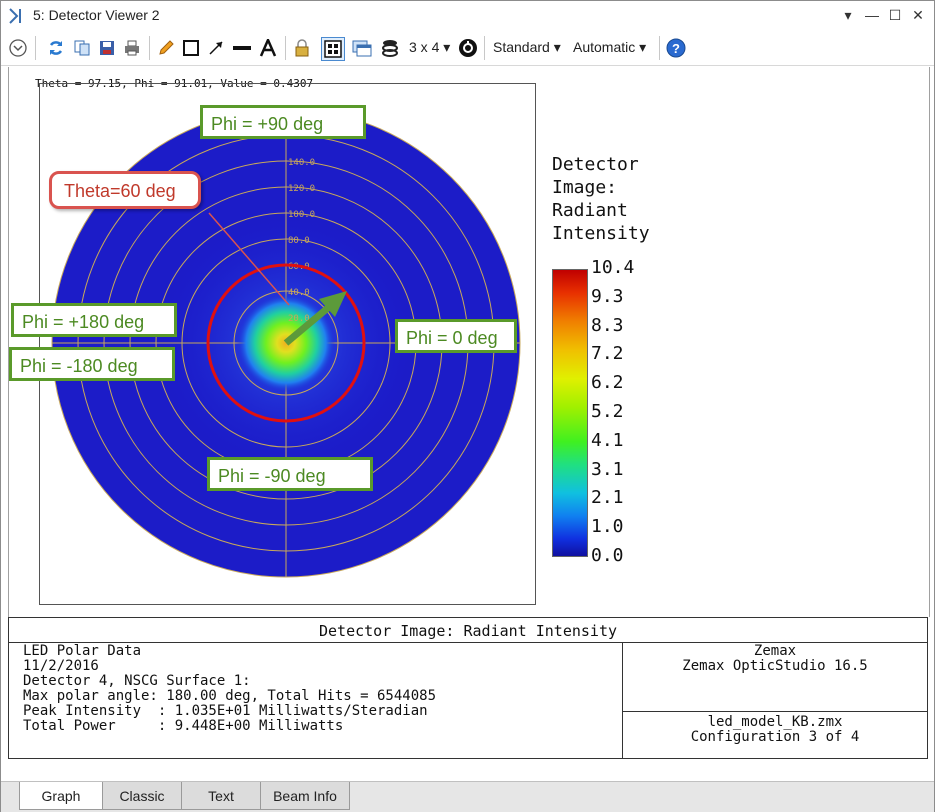 The height and width of the screenshot is (812, 935). What do you see at coordinates (918, 15) in the screenshot?
I see `close-button: ✕` at bounding box center [918, 15].